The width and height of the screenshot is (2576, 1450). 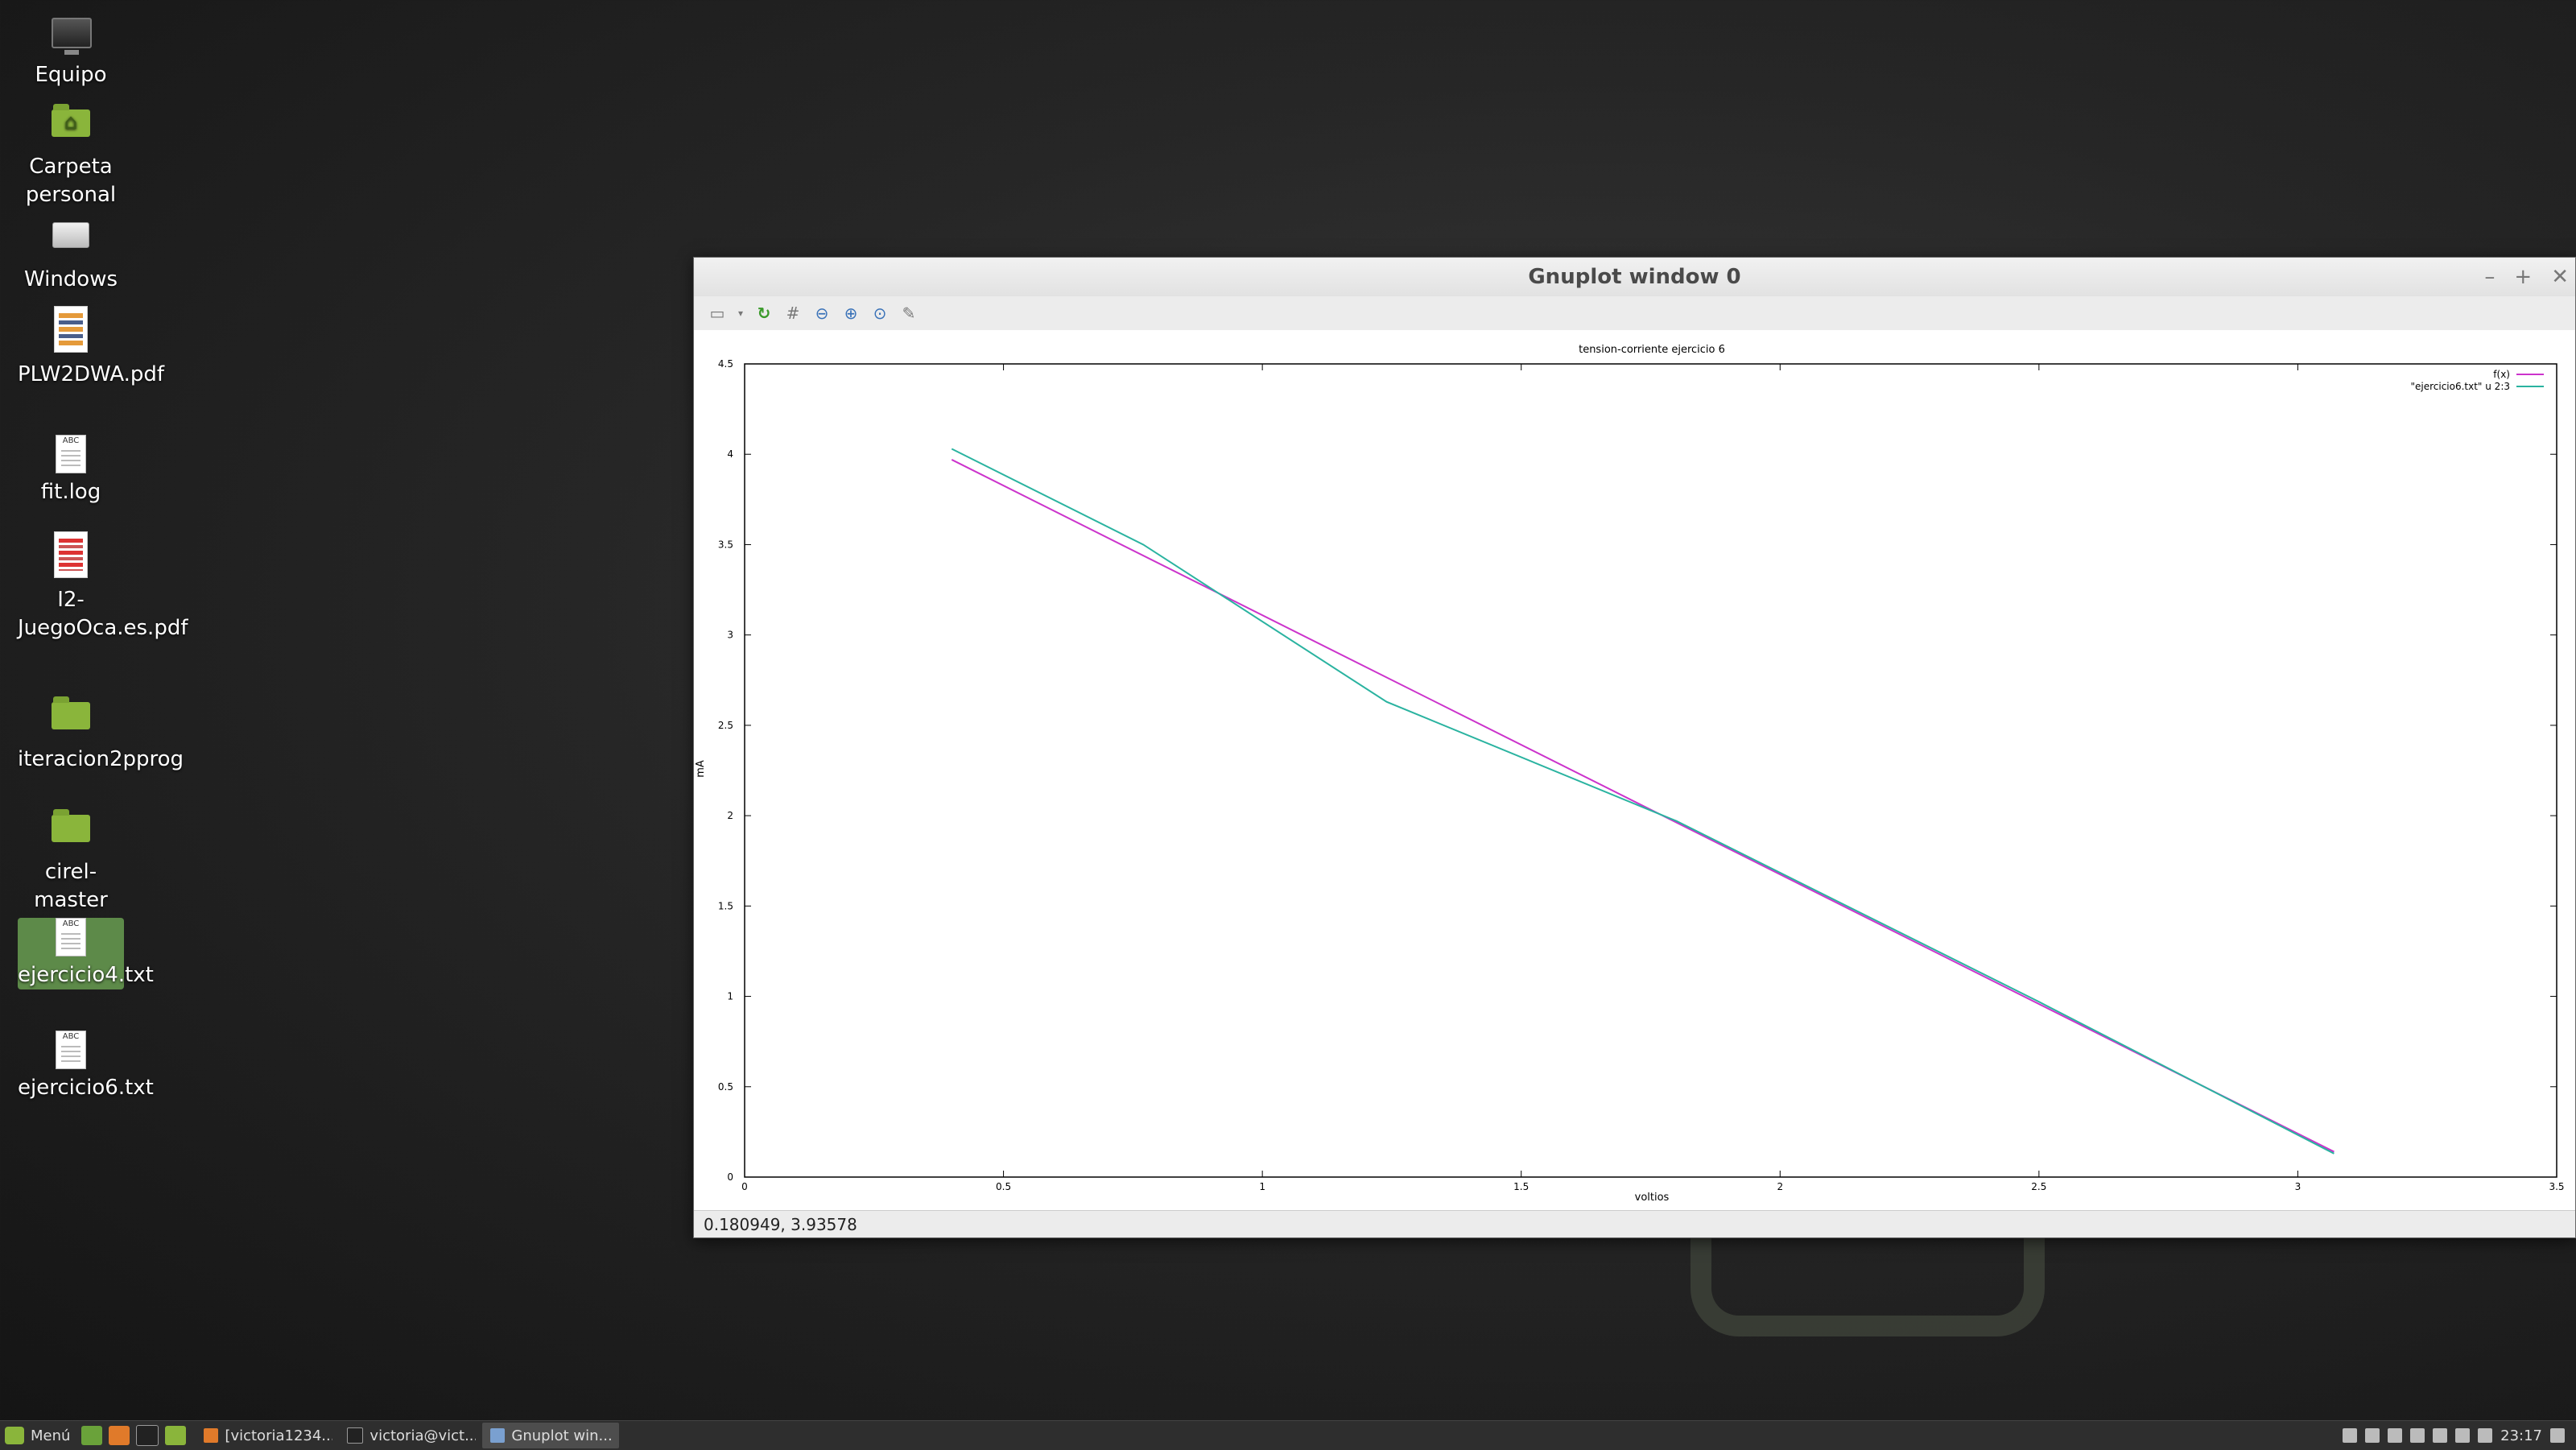 What do you see at coordinates (2440, 1435) in the screenshot?
I see `battery-icon` at bounding box center [2440, 1435].